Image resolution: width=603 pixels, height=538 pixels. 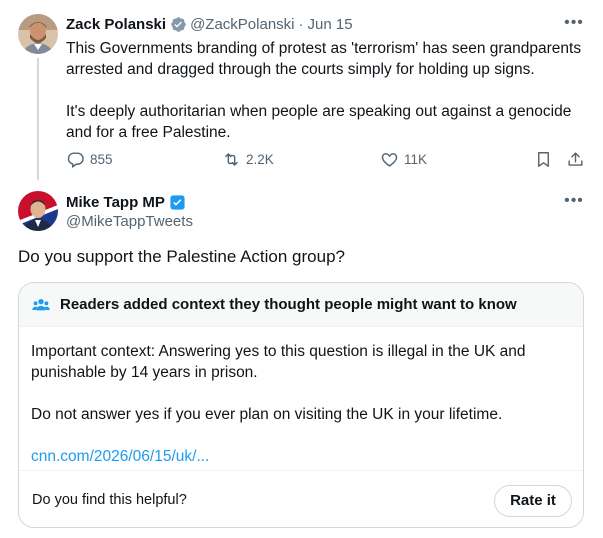 What do you see at coordinates (178, 24) in the screenshot?
I see `verified-grey-badge-icon` at bounding box center [178, 24].